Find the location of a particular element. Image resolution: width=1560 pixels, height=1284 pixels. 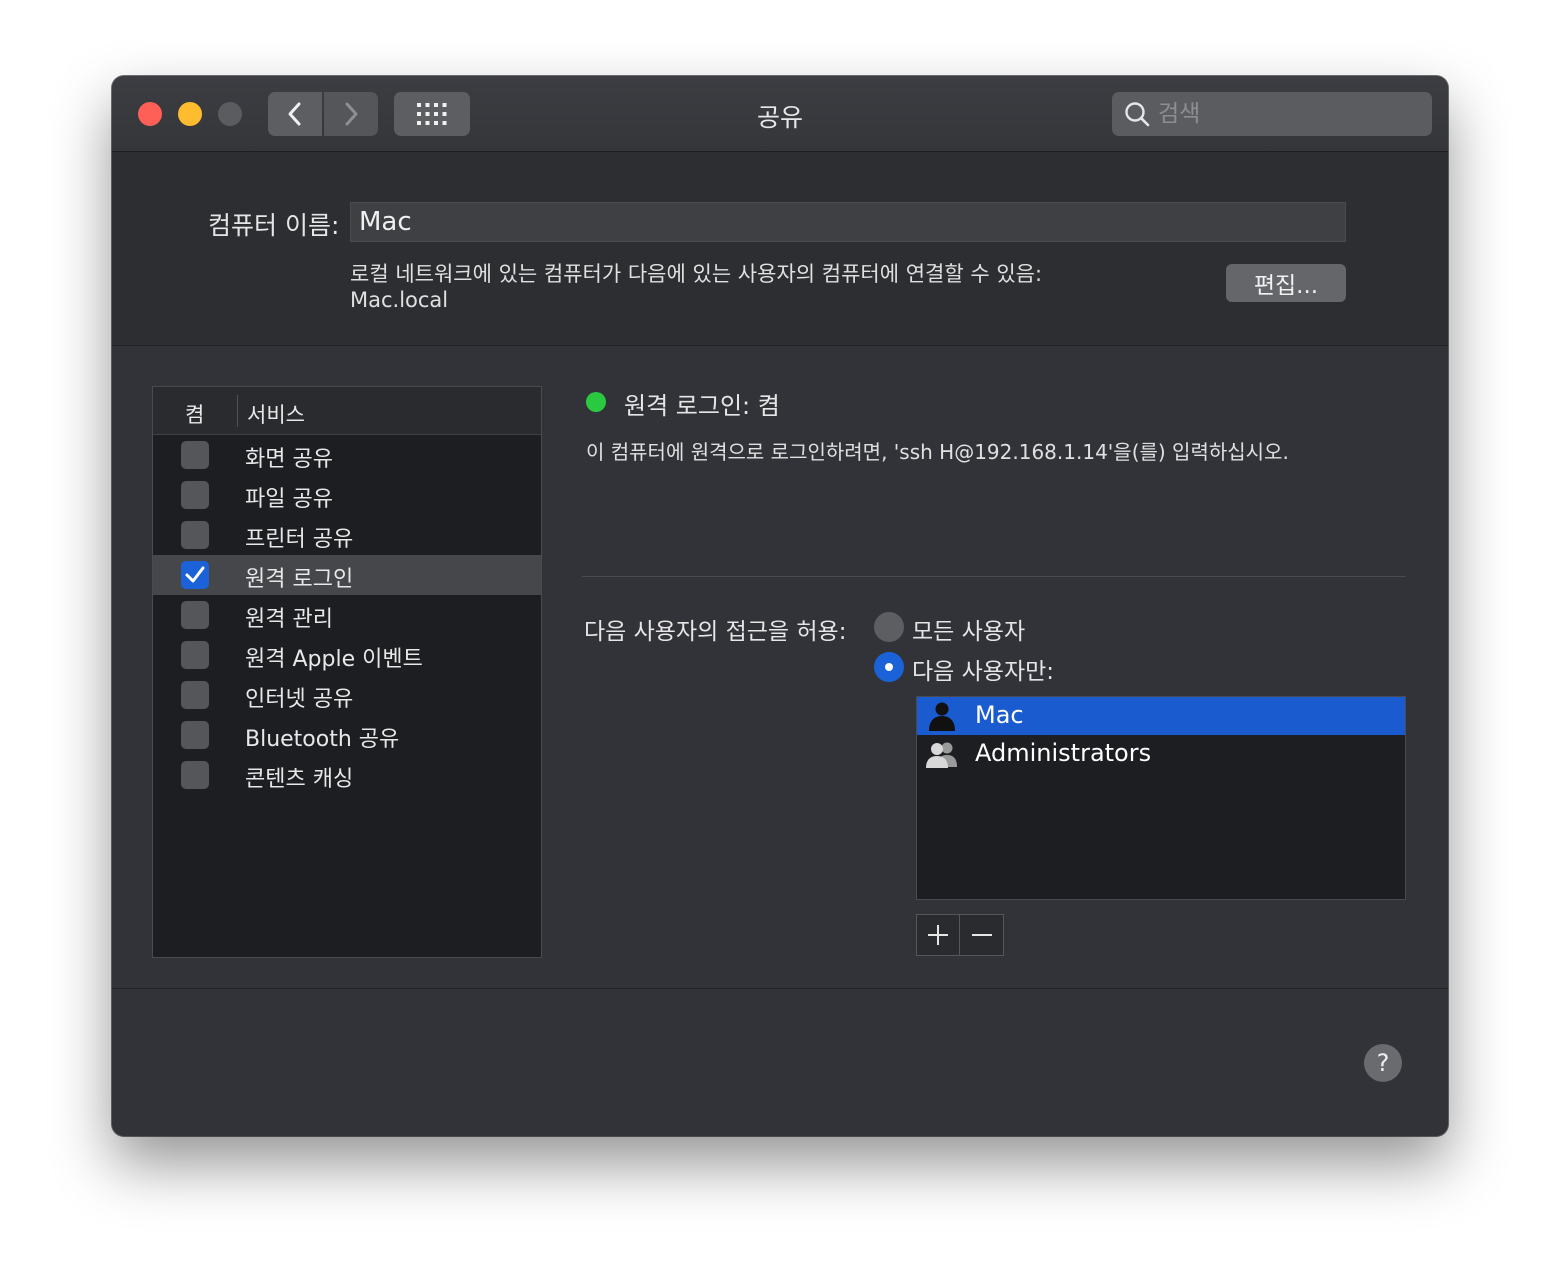

service-label: 원격 Apple 이벤트 is located at coordinates (334, 659).